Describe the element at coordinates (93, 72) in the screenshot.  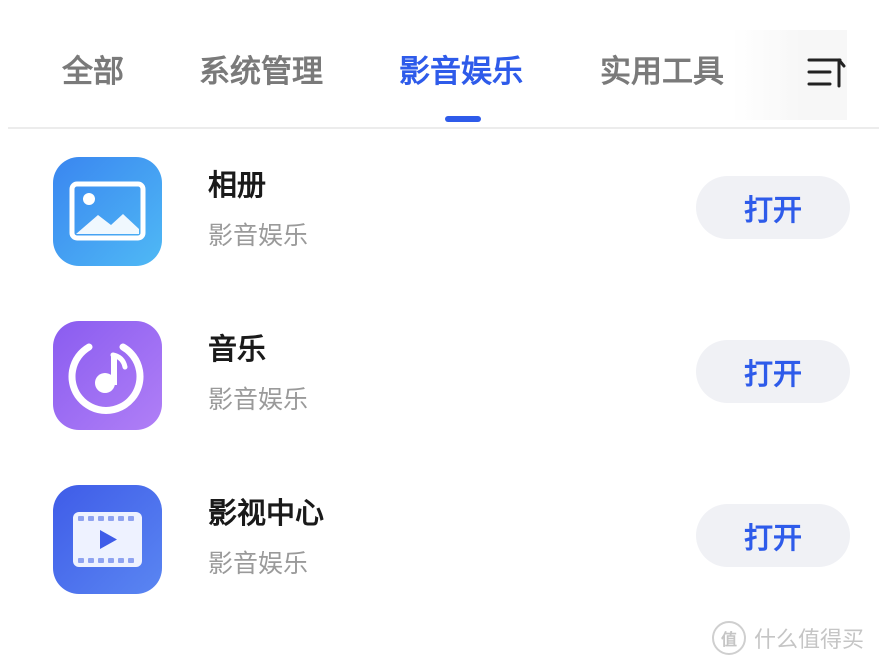
I see `tab-all: 全部` at that location.